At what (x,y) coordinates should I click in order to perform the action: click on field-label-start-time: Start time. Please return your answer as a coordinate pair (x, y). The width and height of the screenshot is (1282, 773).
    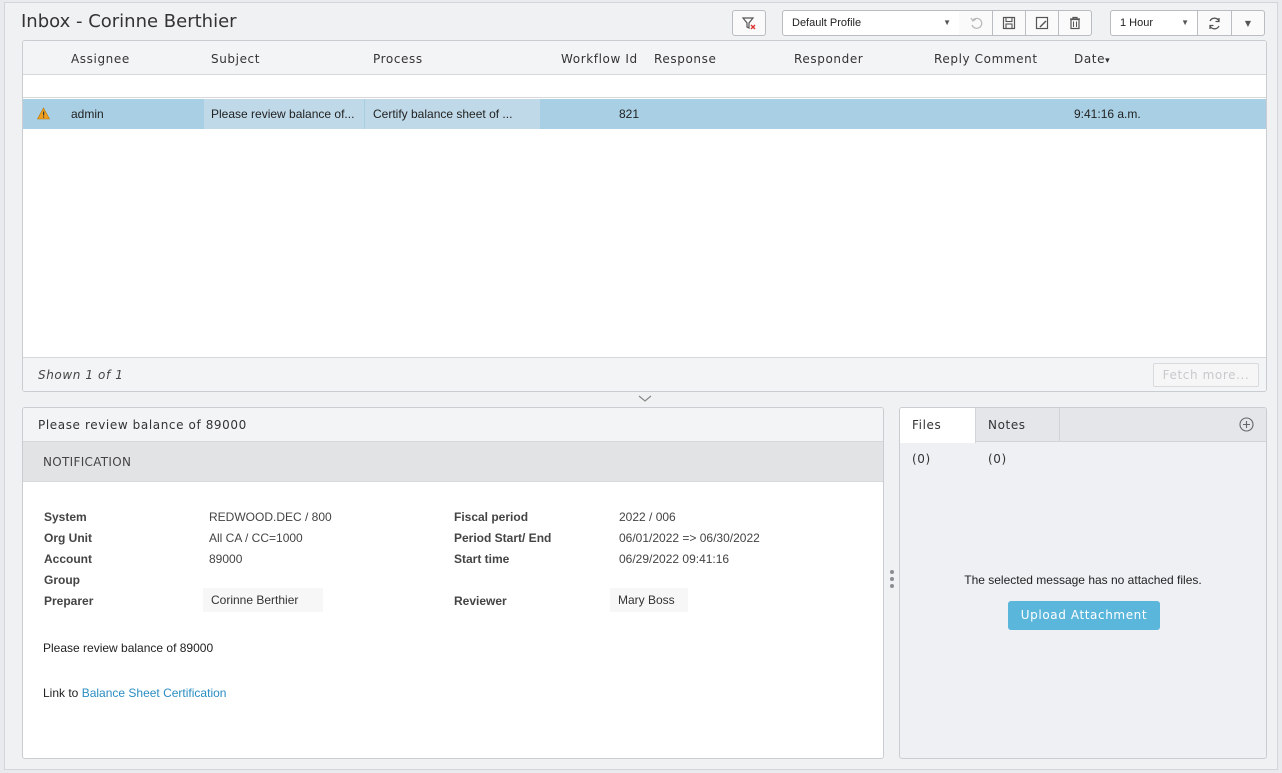
    Looking at the image, I should click on (482, 559).